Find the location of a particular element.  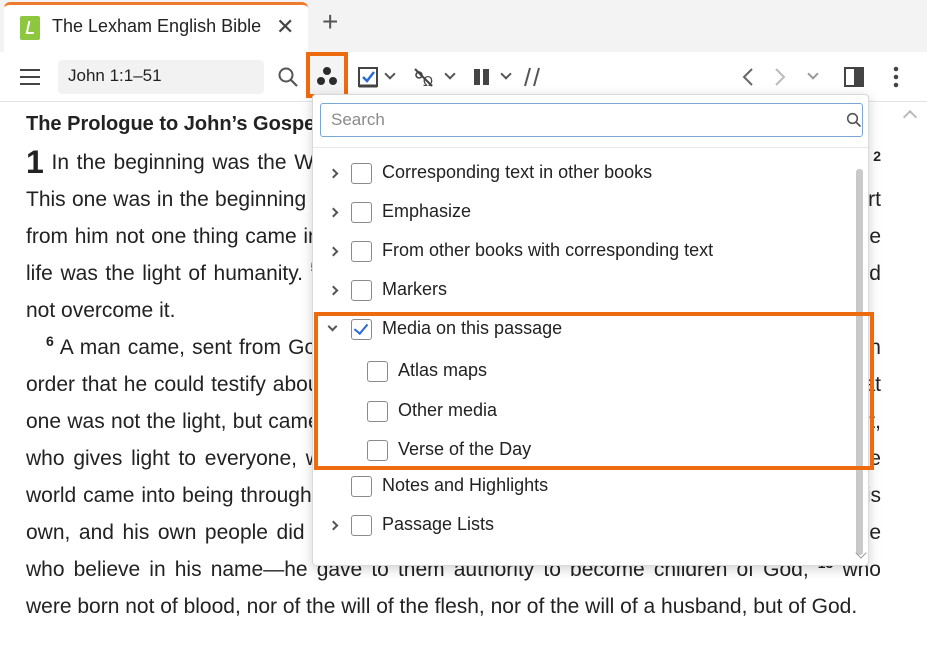

verse-number: 6 is located at coordinates (50, 341).